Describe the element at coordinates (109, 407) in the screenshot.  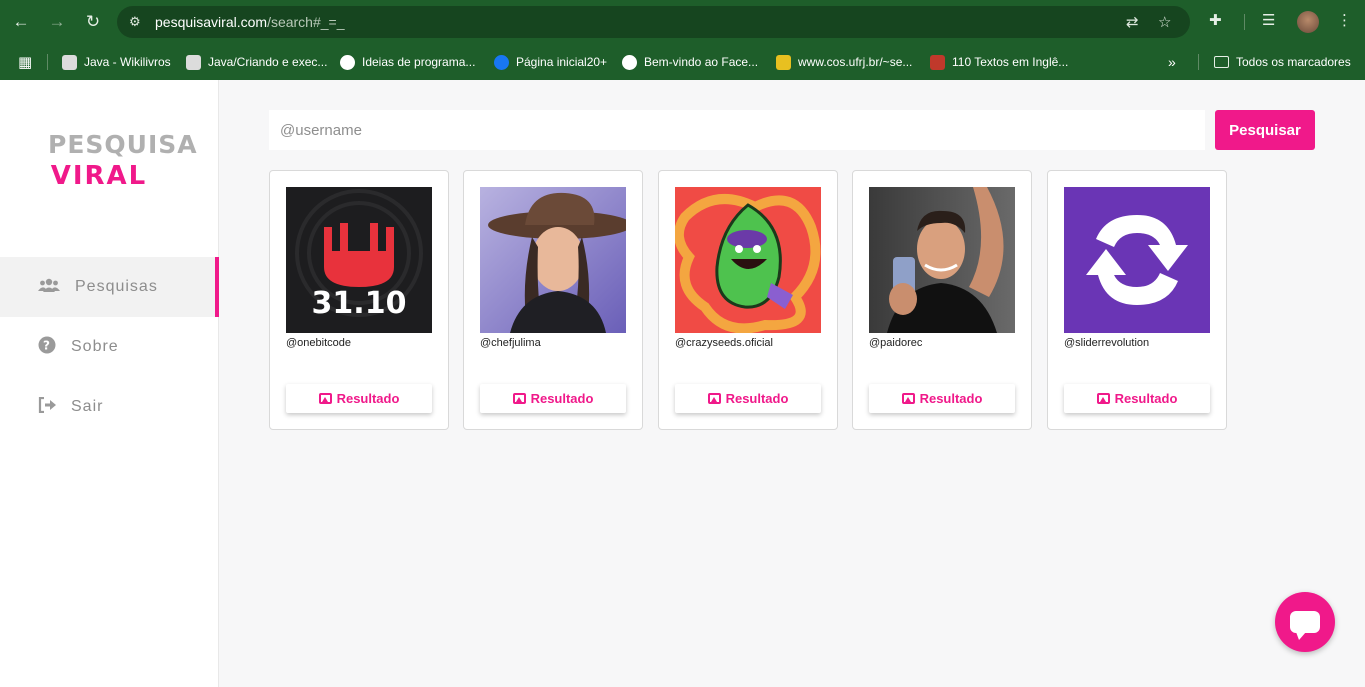
I see `sidebar-item-sair: Sair` at that location.